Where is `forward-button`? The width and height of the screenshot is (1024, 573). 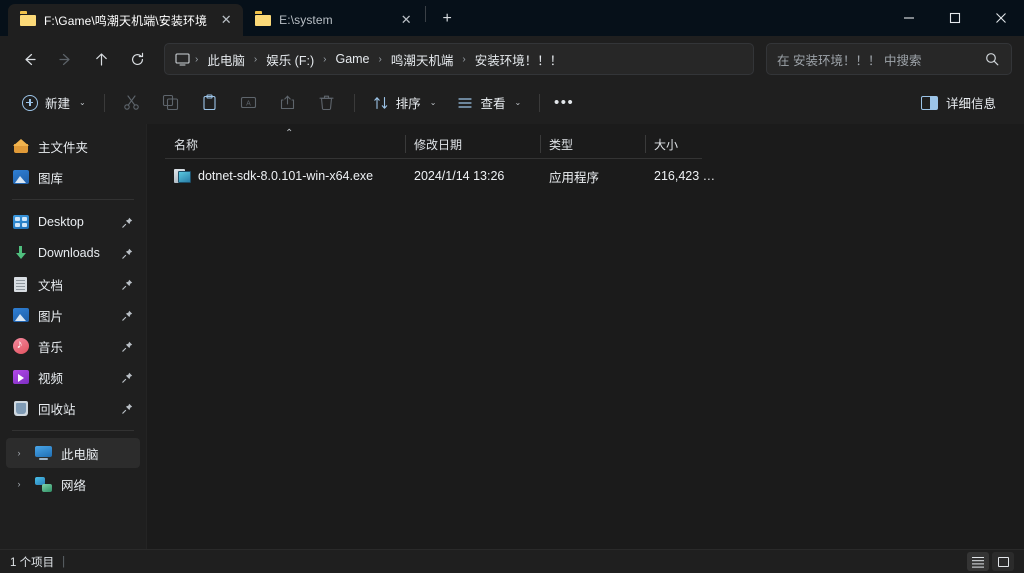 forward-button is located at coordinates (65, 59).